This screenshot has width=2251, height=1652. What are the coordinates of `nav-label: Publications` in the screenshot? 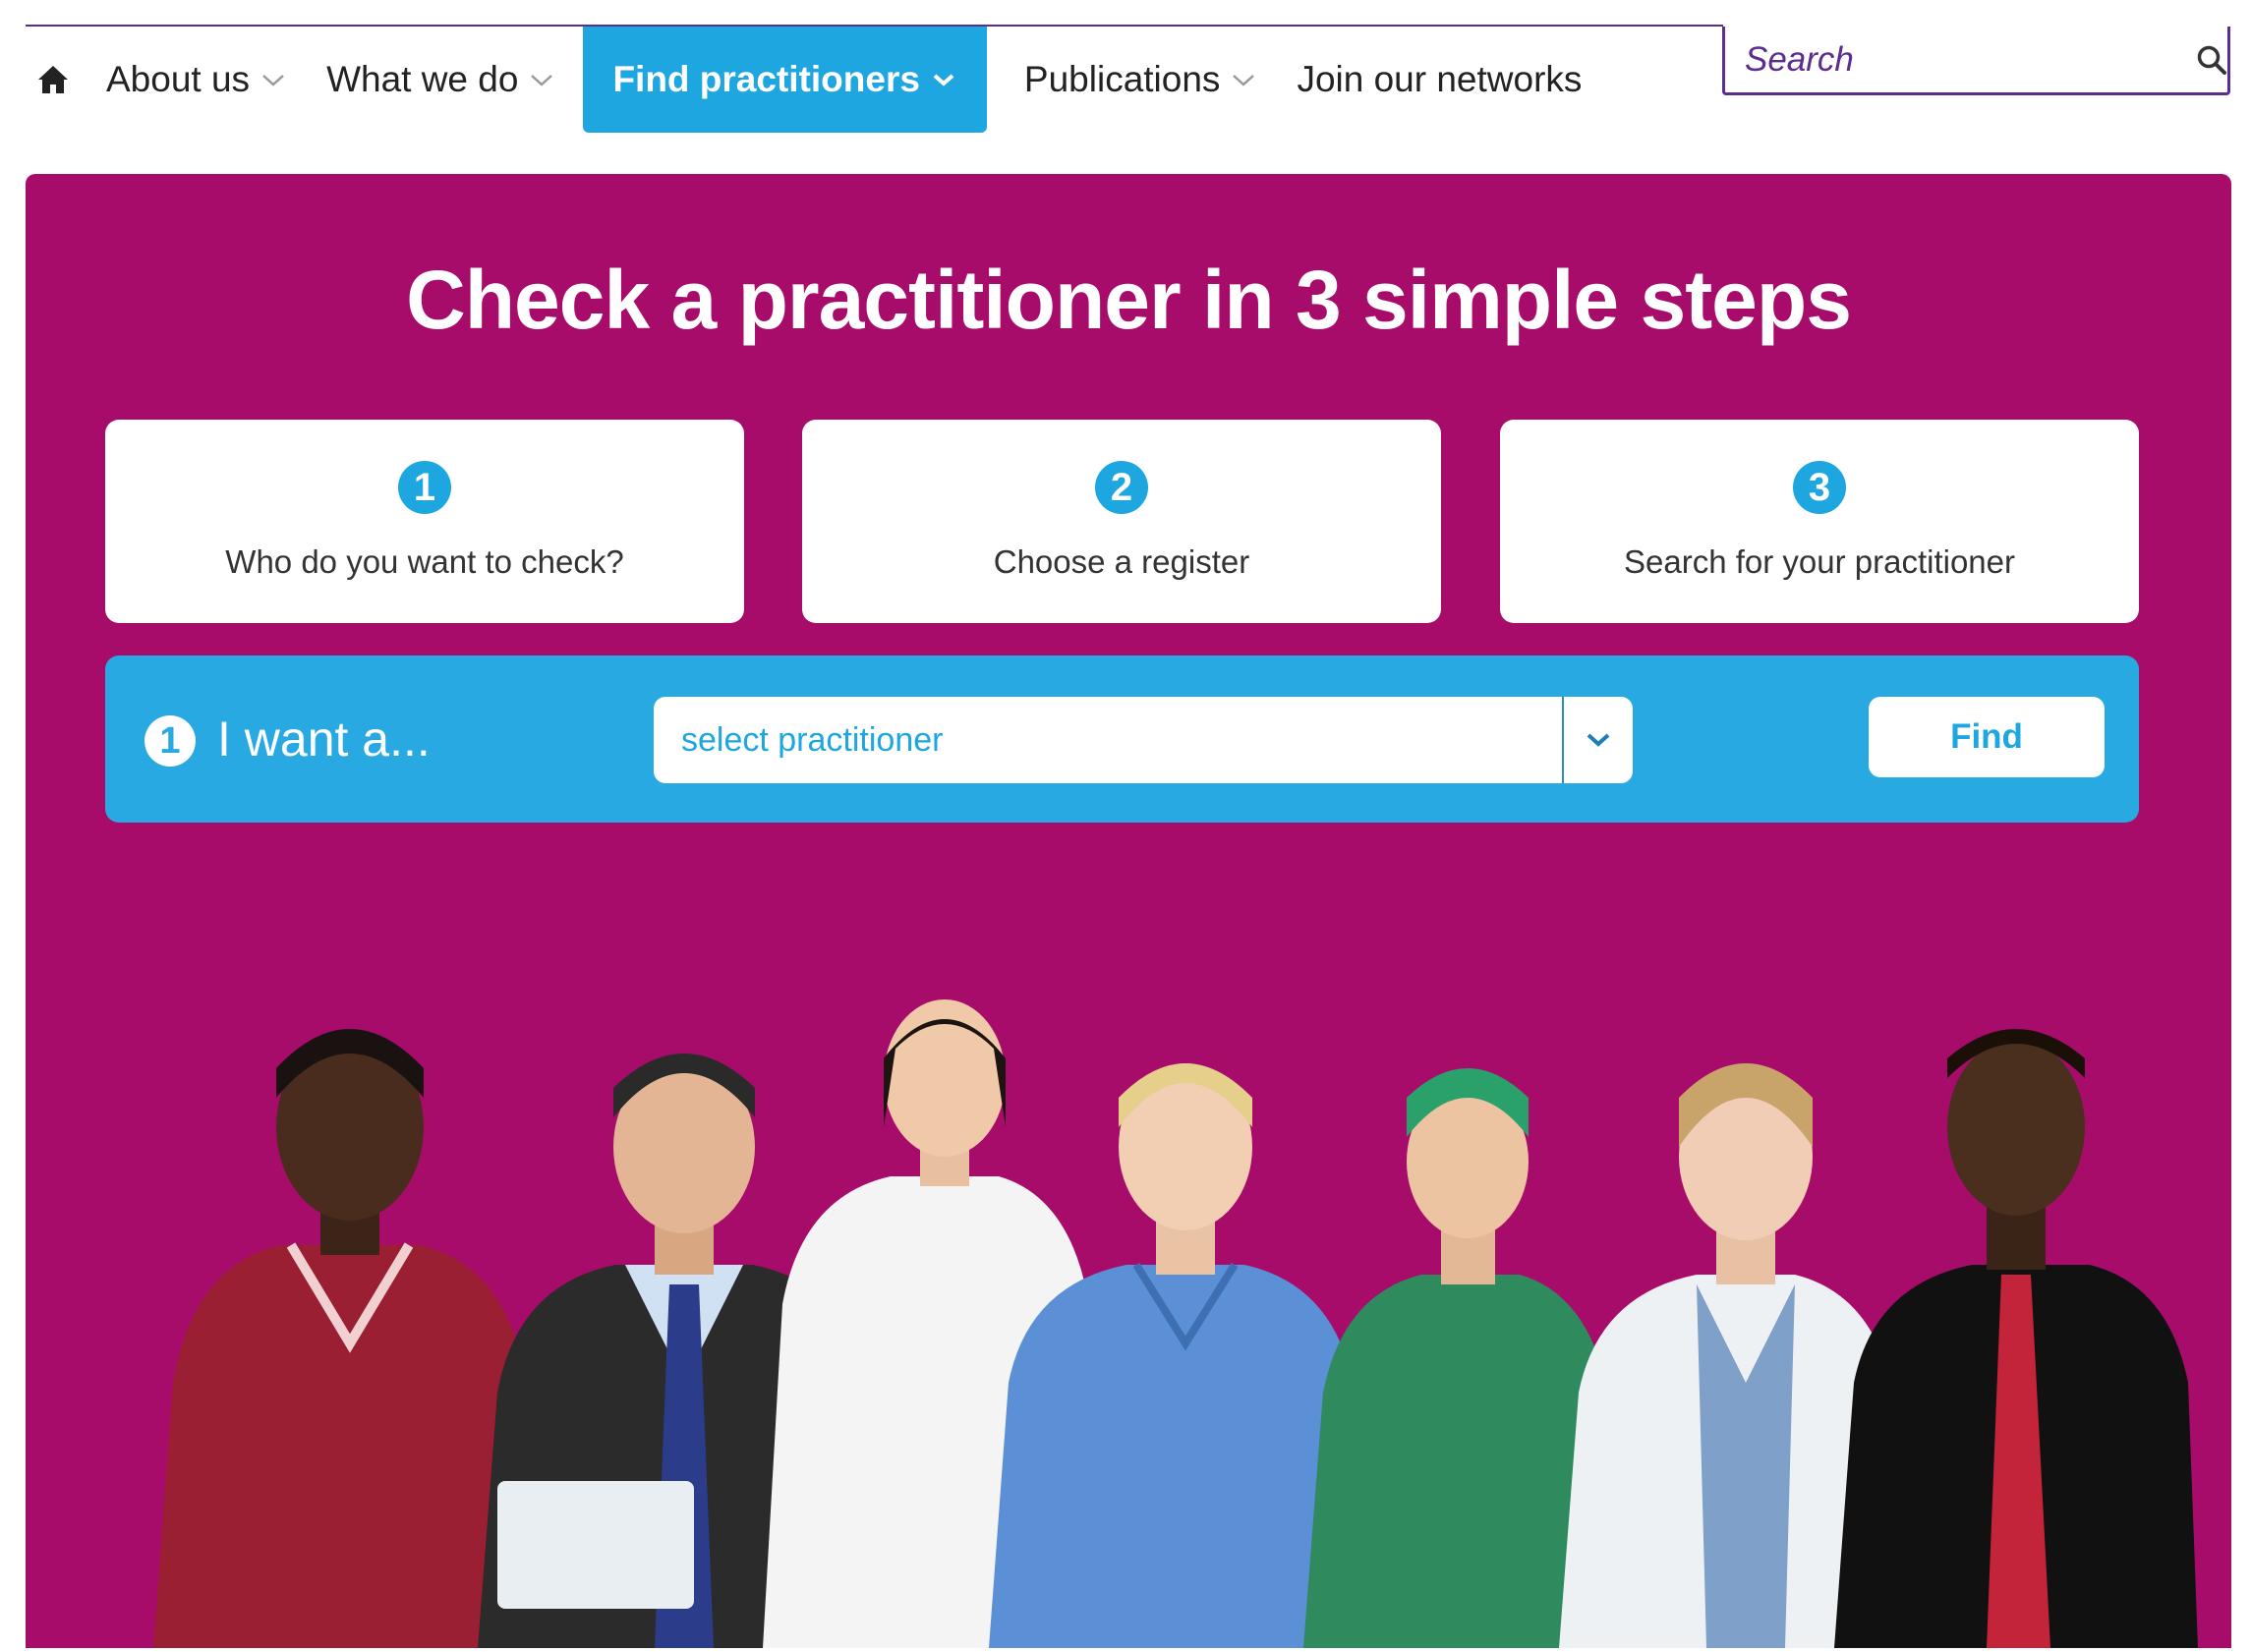 It's located at (1122, 79).